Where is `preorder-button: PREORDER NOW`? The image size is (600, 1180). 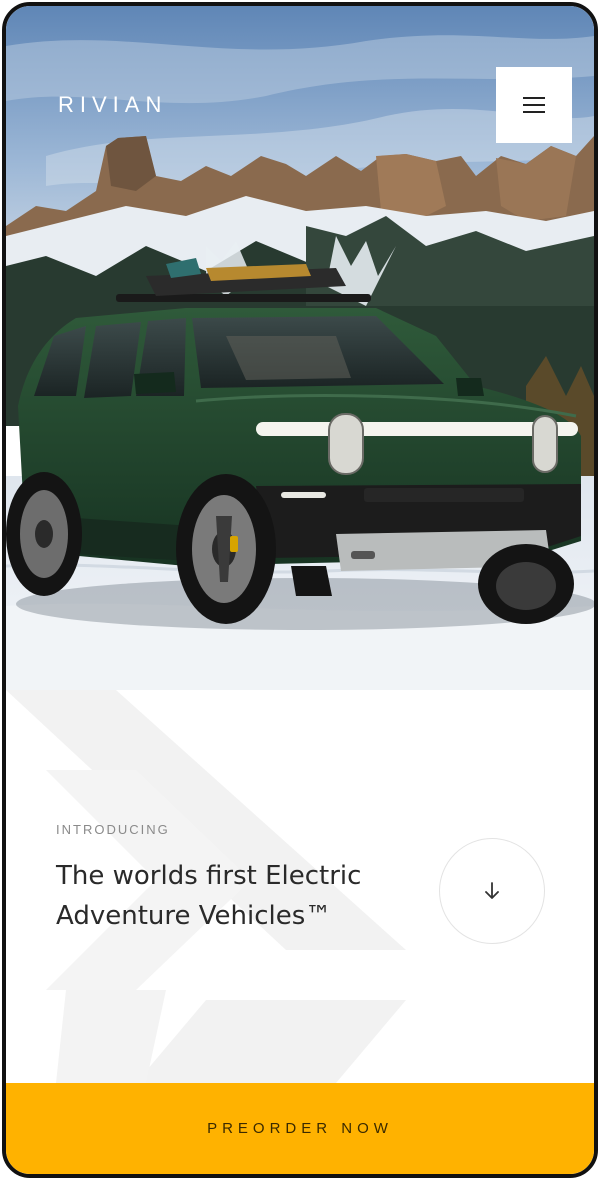
preorder-button: PREORDER NOW is located at coordinates (300, 1128).